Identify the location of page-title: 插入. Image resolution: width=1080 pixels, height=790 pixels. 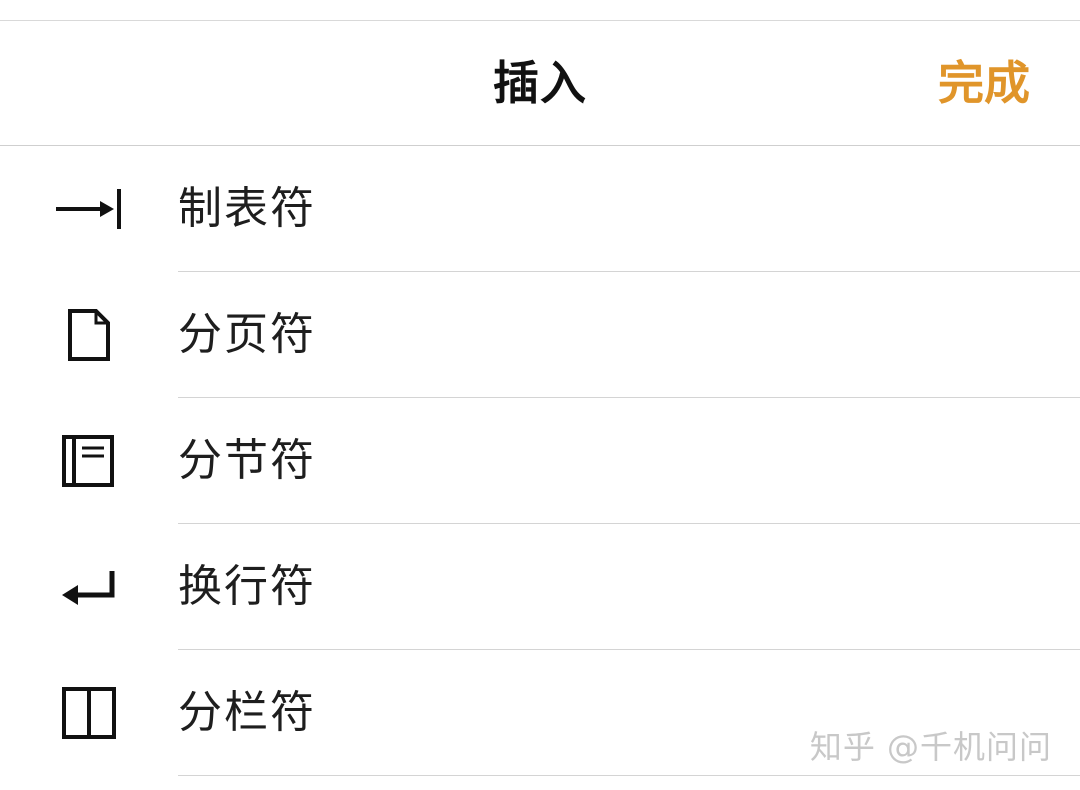
(540, 83).